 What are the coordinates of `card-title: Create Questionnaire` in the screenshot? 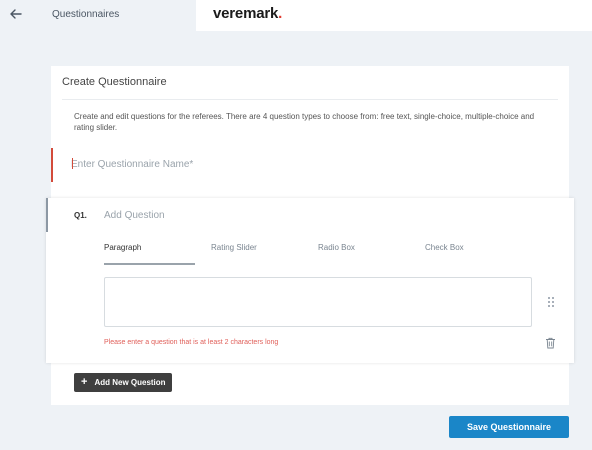 It's located at (114, 82).